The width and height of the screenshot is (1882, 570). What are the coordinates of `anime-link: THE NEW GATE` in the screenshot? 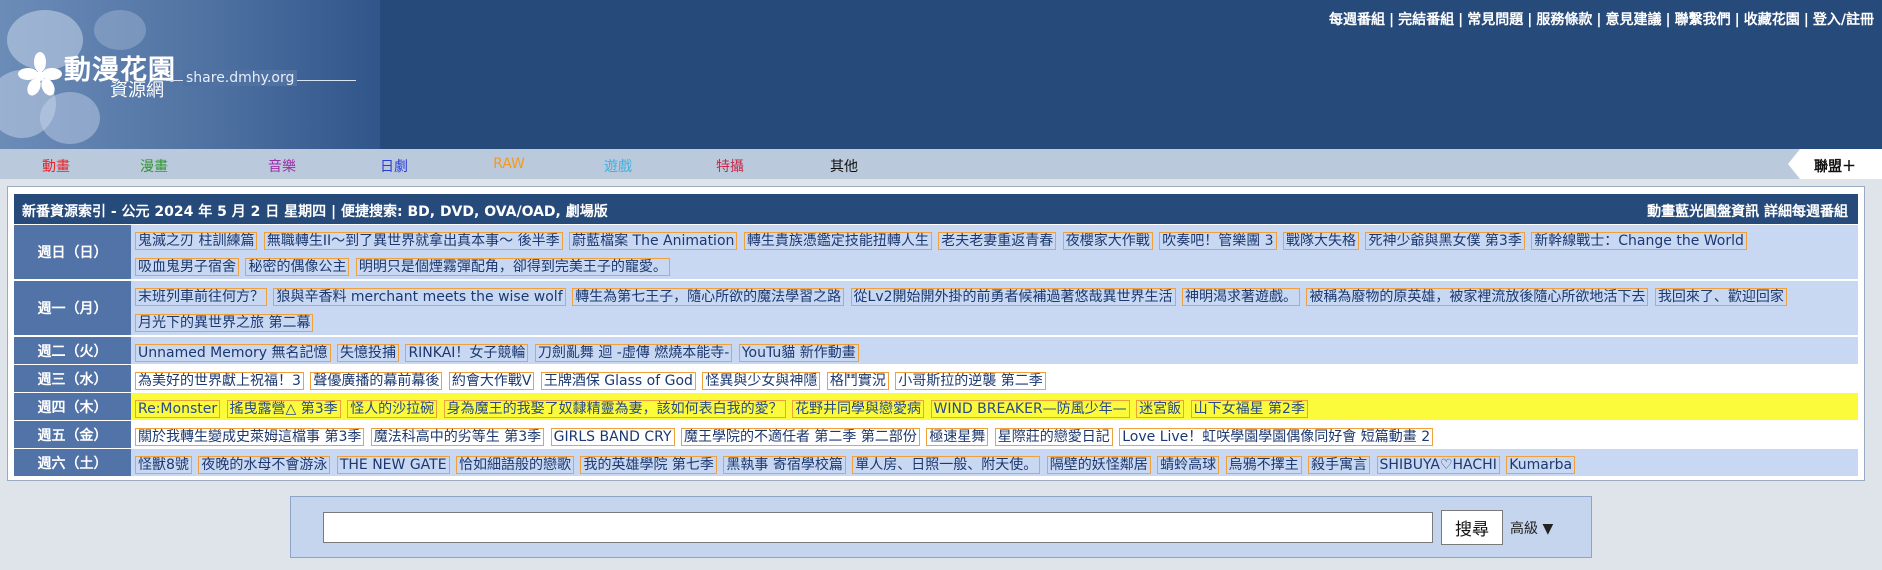 It's located at (393, 465).